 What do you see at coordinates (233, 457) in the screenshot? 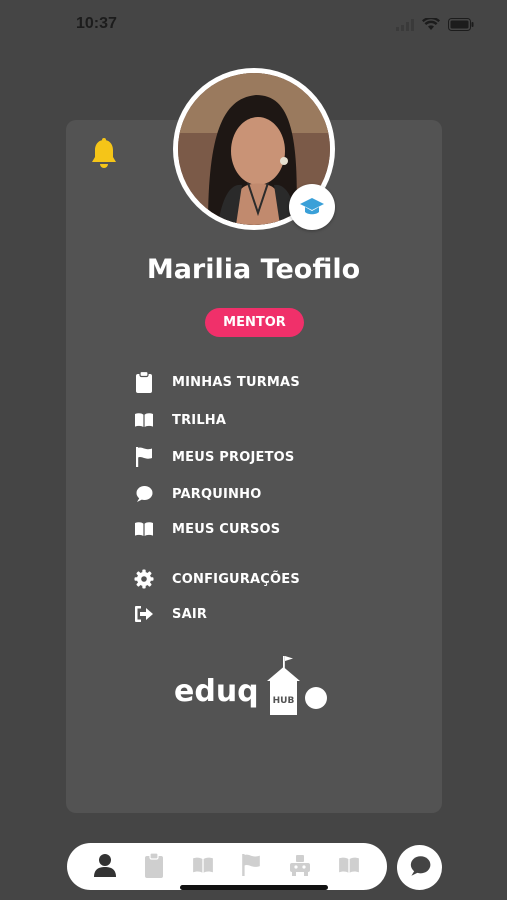
I see `menu-item-label: MEUS PROJETOS` at bounding box center [233, 457].